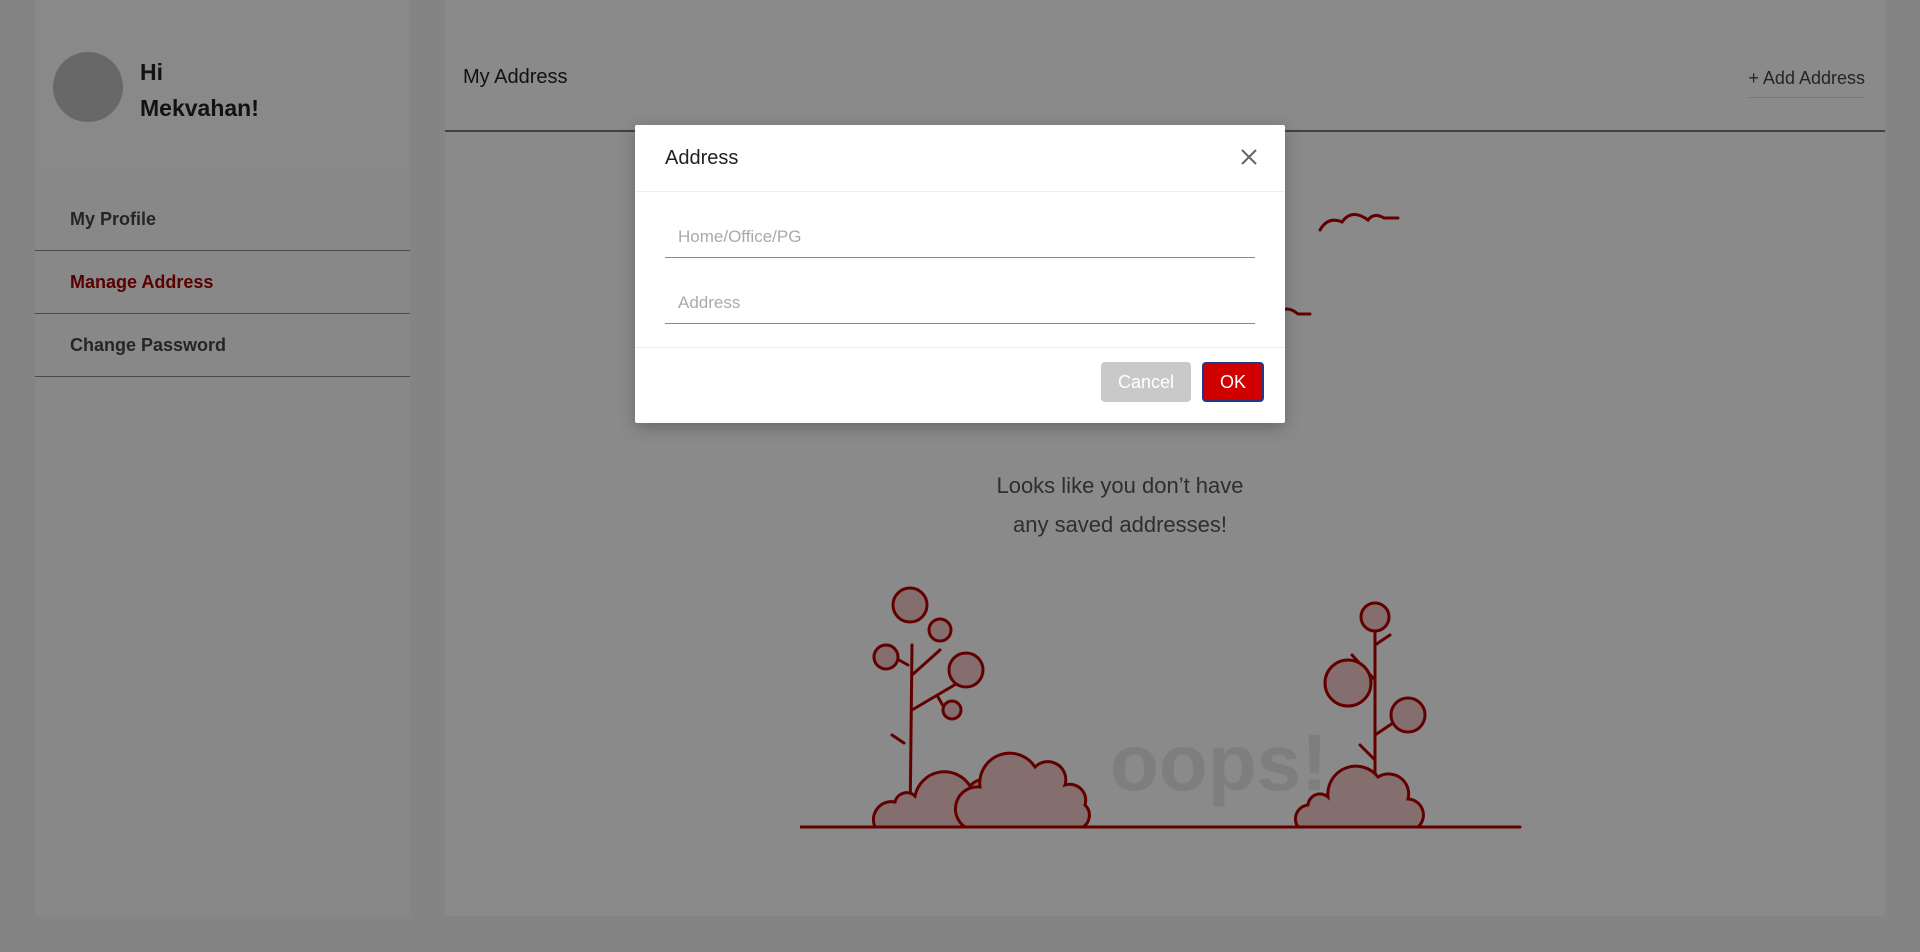 The height and width of the screenshot is (952, 1920). Describe the element at coordinates (1146, 382) in the screenshot. I see `cancel-button: Cancel` at that location.